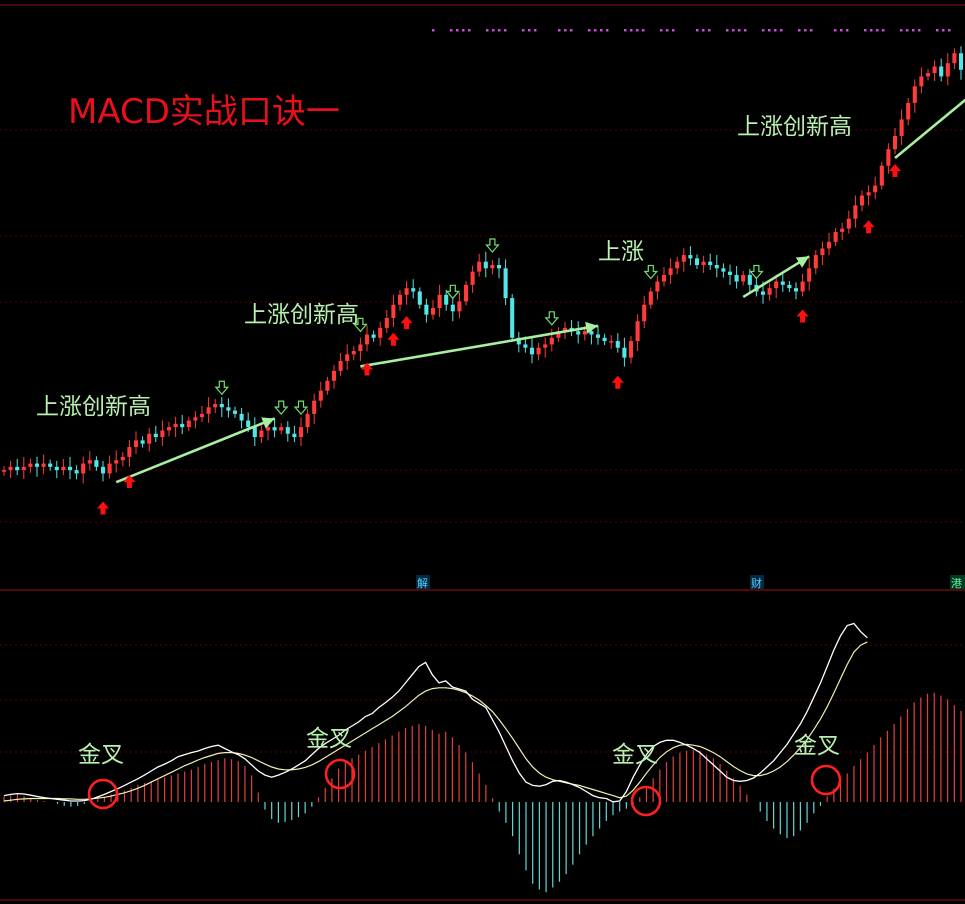 The width and height of the screenshot is (965, 904). What do you see at coordinates (621, 252) in the screenshot?
I see `annotation-rise-3: 上涨` at bounding box center [621, 252].